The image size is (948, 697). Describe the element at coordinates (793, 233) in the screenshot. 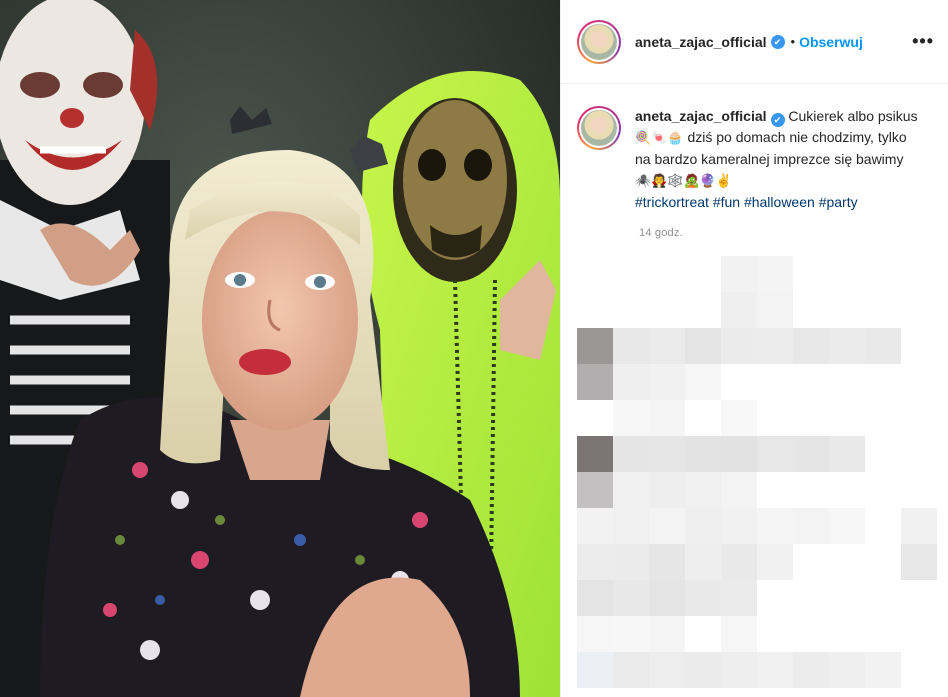

I see `post-timestamp: 14 godz.` at that location.